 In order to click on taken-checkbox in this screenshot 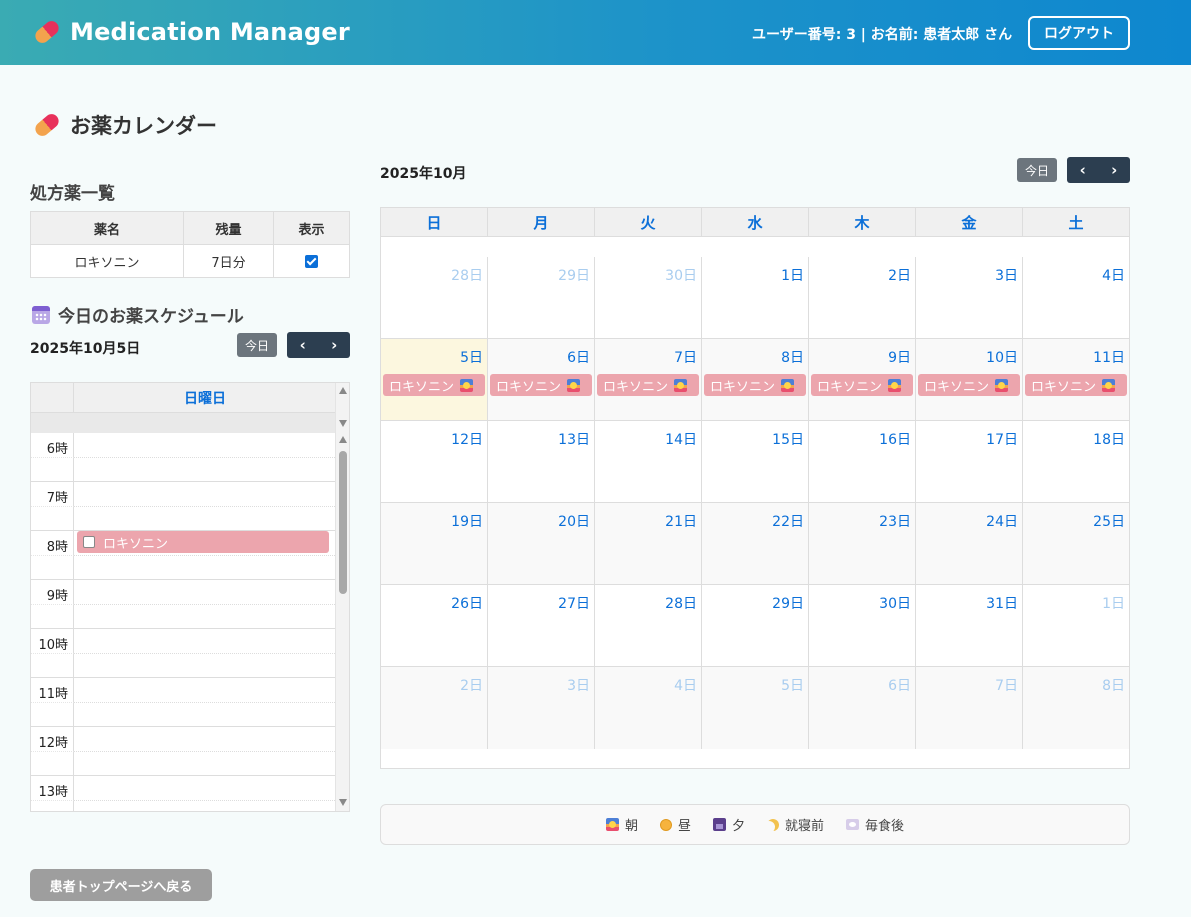, I will do `click(89, 542)`.